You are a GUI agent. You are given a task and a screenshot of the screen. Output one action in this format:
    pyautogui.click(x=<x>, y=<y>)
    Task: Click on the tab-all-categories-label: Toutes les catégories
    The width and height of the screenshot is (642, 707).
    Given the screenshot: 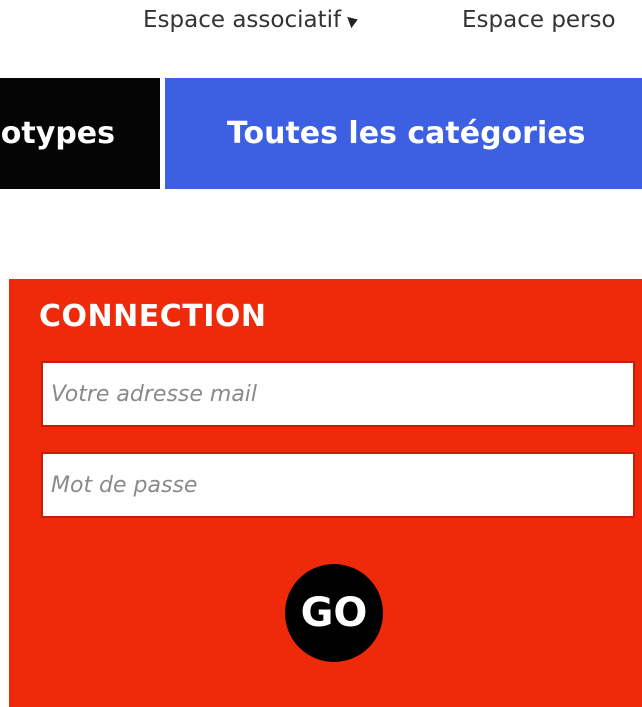 What is the action you would take?
    pyautogui.click(x=406, y=133)
    